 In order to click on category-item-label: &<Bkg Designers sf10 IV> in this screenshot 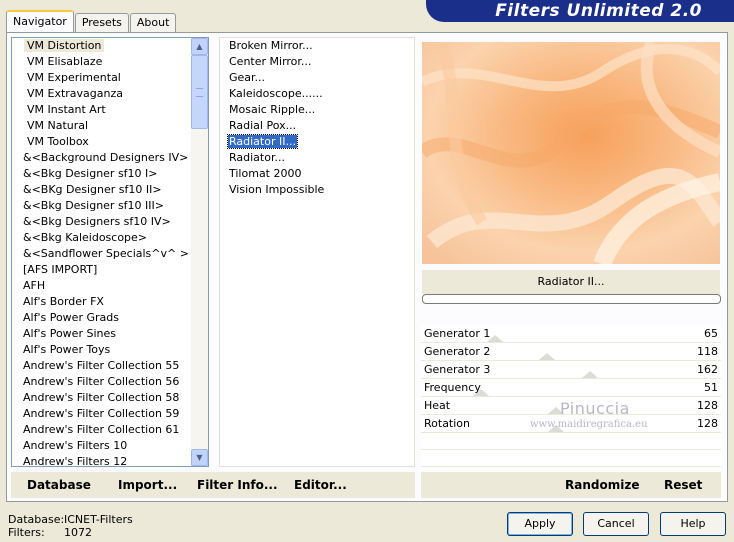, I will do `click(97, 221)`.